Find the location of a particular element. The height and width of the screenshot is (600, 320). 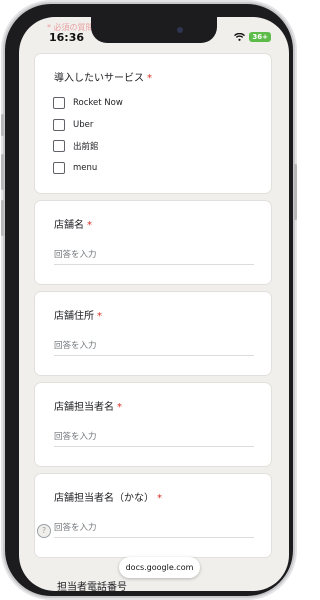

status-icons: 36+ is located at coordinates (252, 37).